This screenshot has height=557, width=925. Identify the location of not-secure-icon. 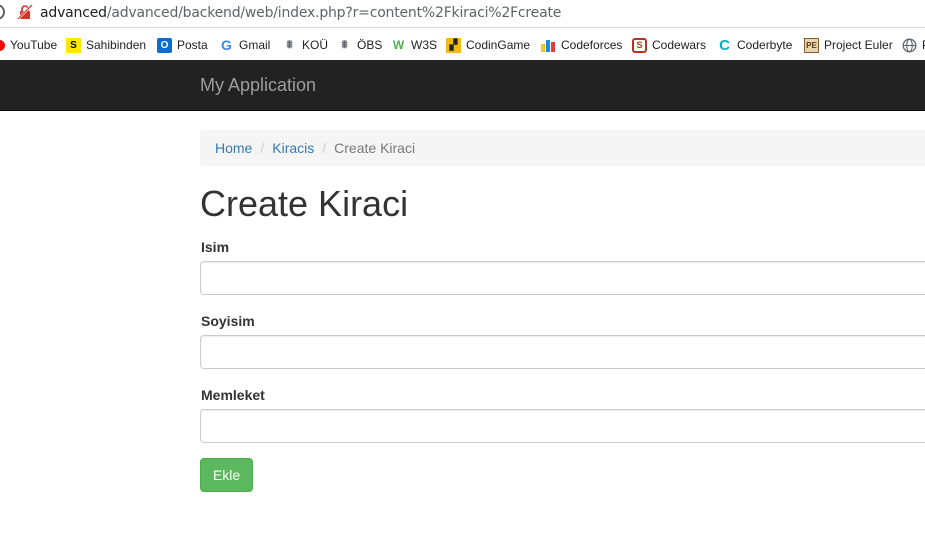
(25, 12).